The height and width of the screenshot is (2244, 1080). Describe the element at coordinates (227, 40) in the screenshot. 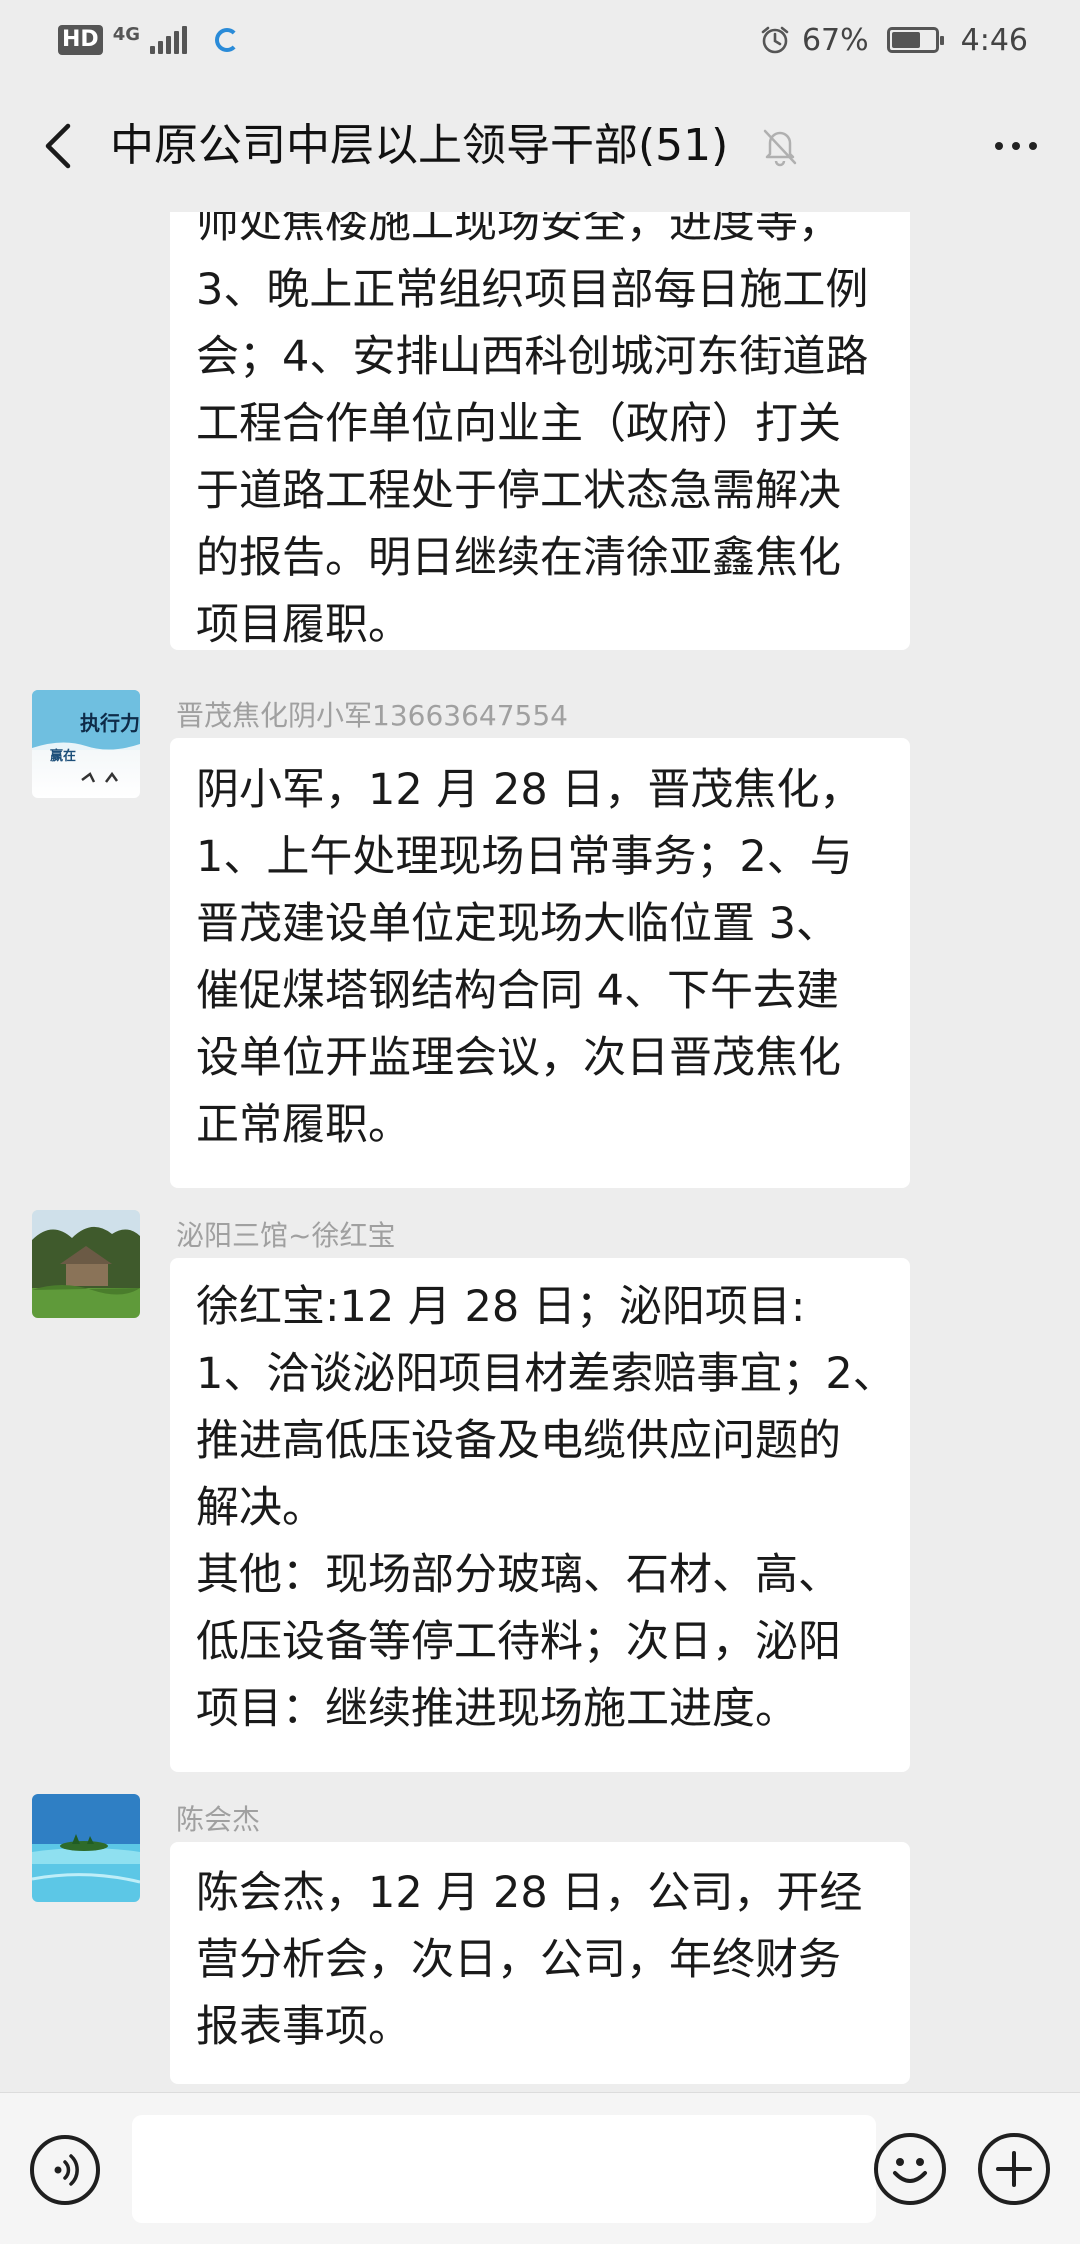

I see `app-notification-icon` at that location.